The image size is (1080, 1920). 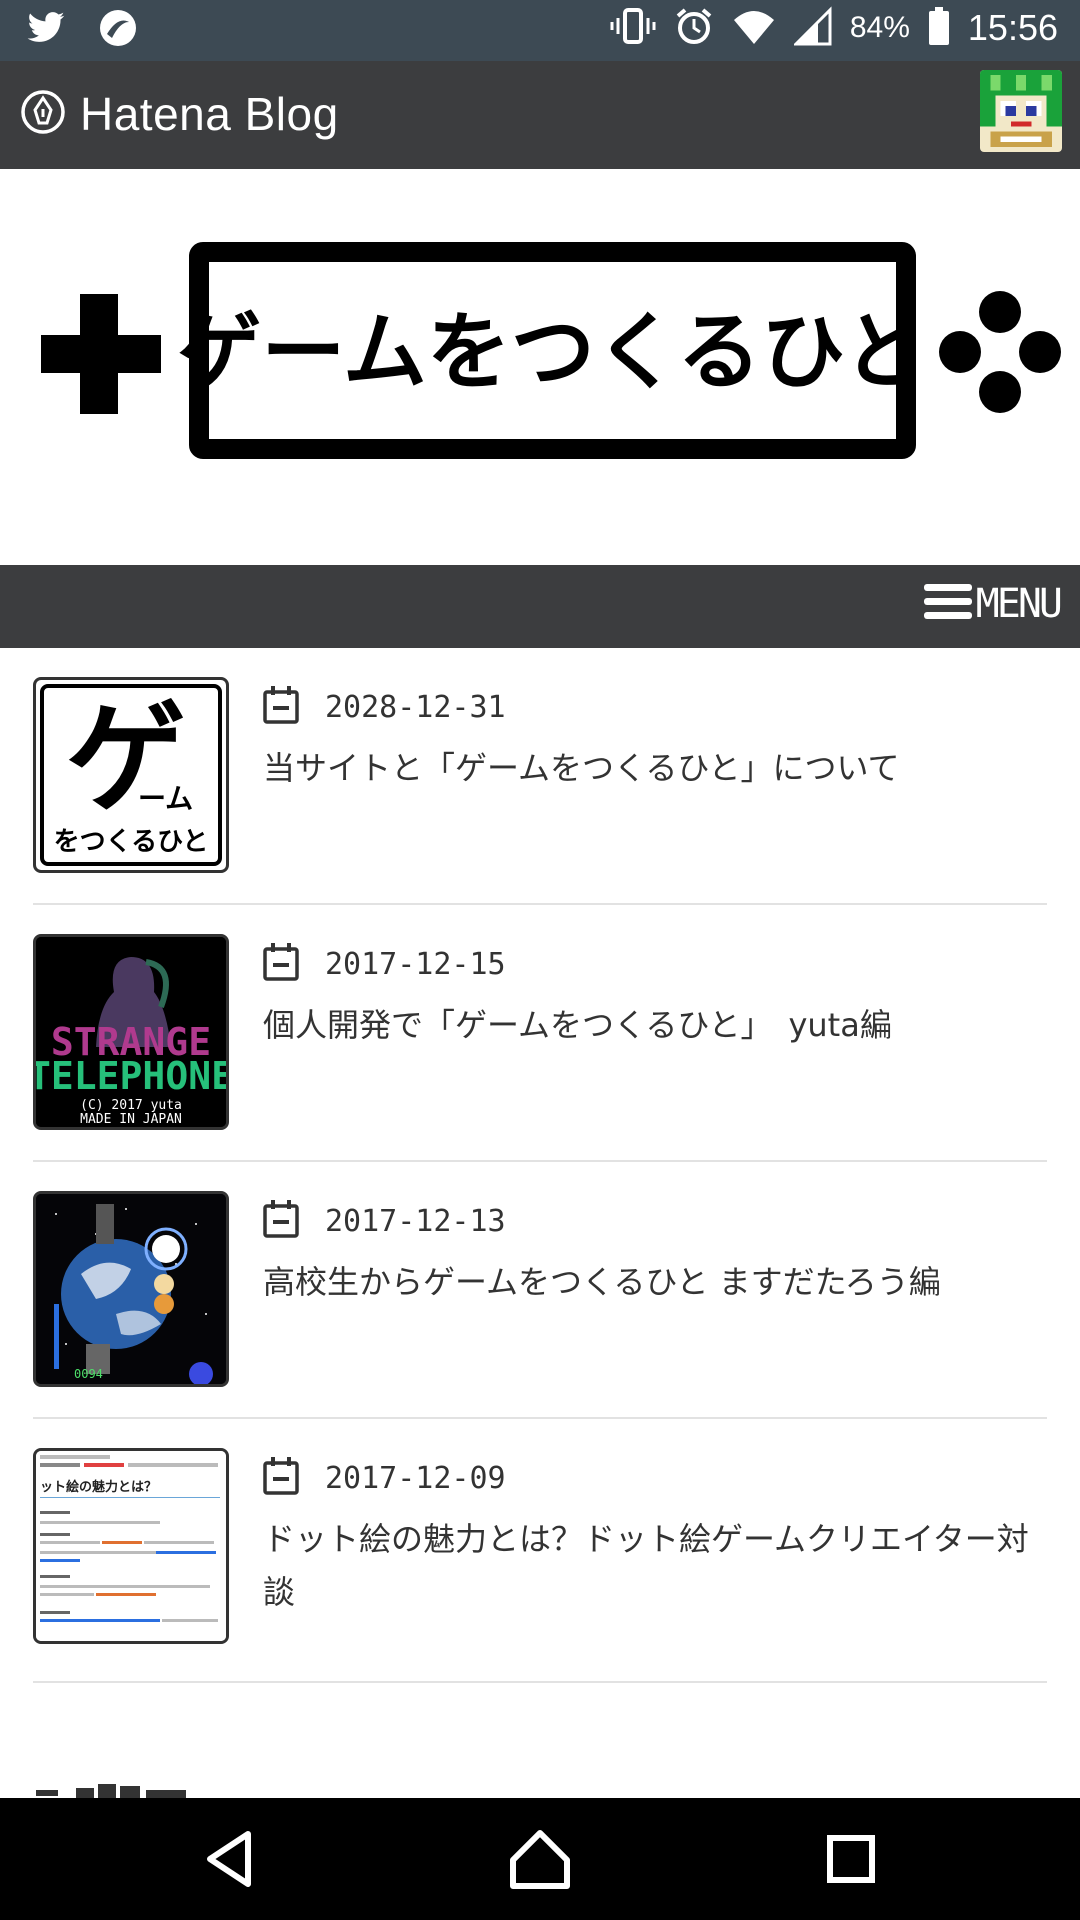 What do you see at coordinates (131, 1546) in the screenshot?
I see `article-thumbnail-interview-doc: ット絵の魅力とは？` at bounding box center [131, 1546].